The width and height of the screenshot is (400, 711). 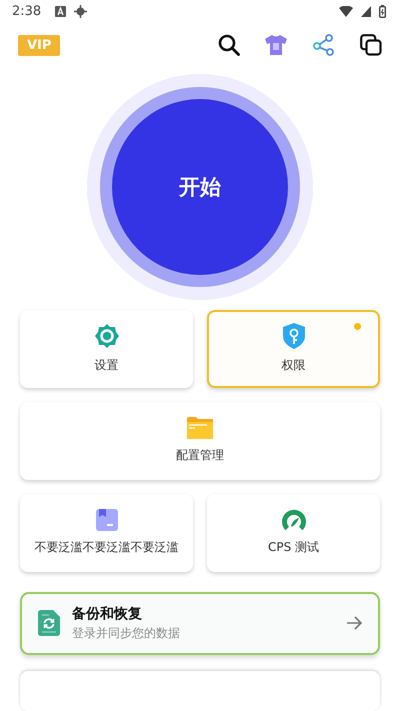 I want to click on backup-card: 备份和恢复 登录并同步您的数据, so click(x=200, y=623).